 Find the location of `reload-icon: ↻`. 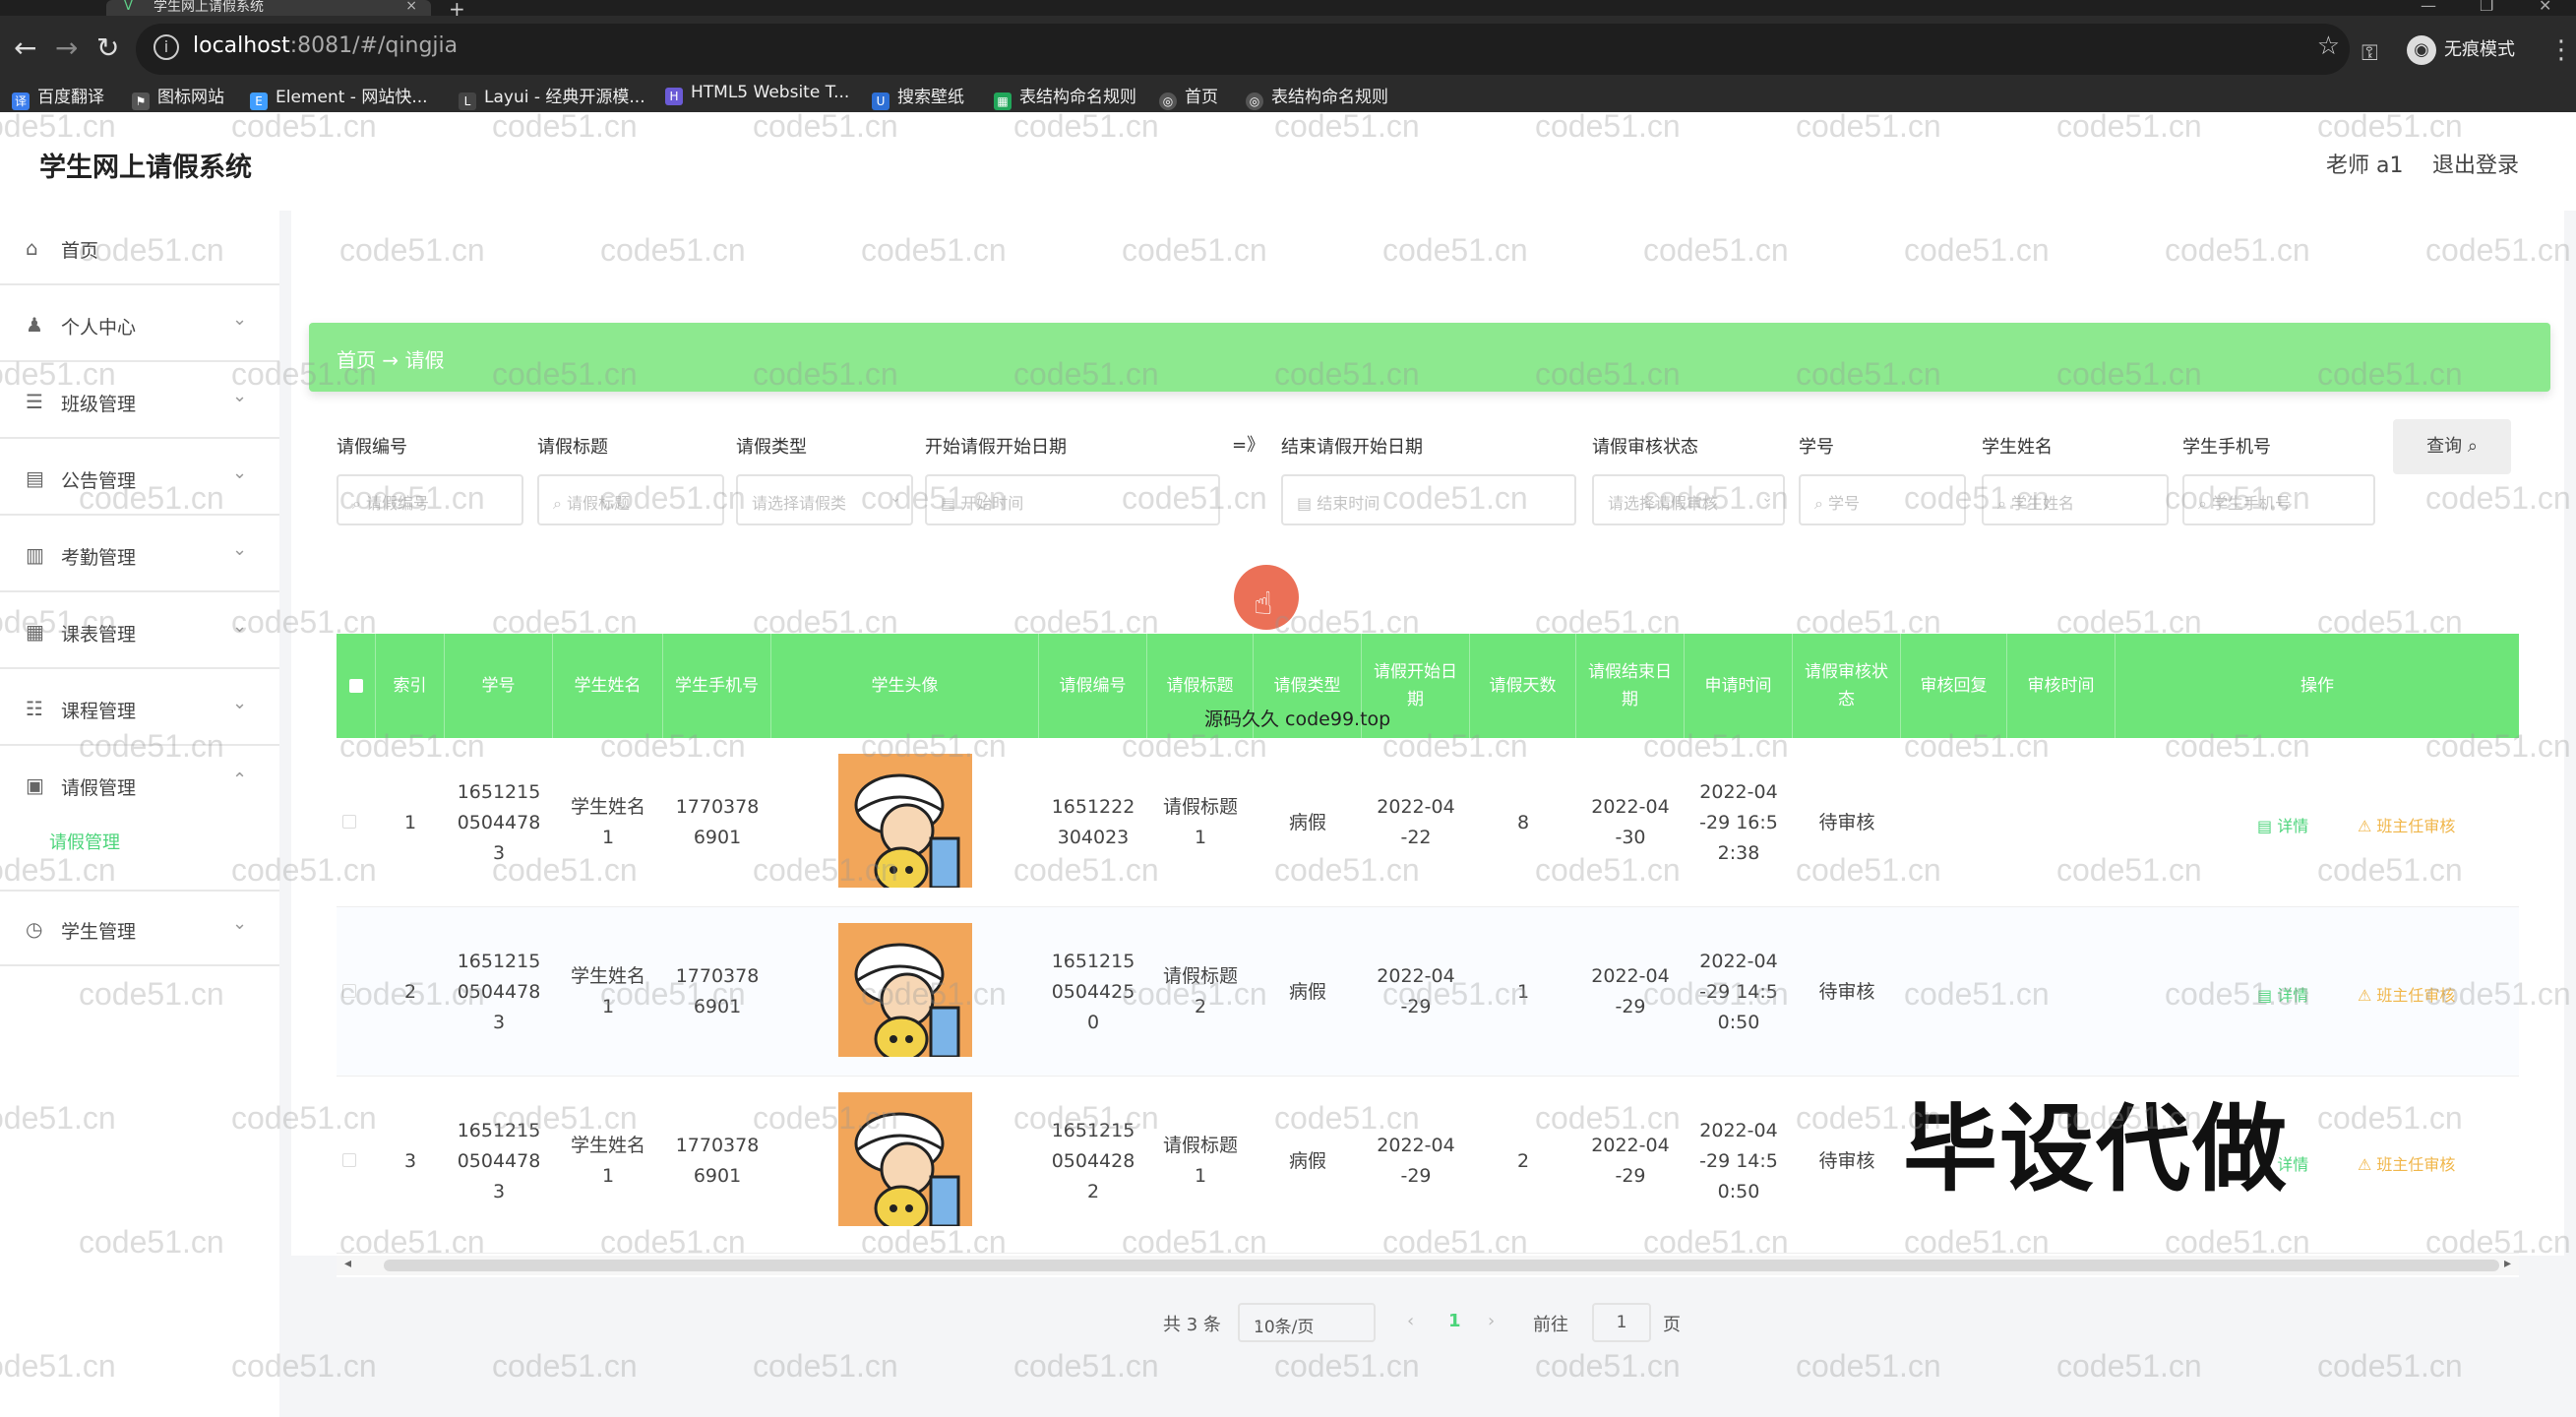

reload-icon: ↻ is located at coordinates (107, 47).